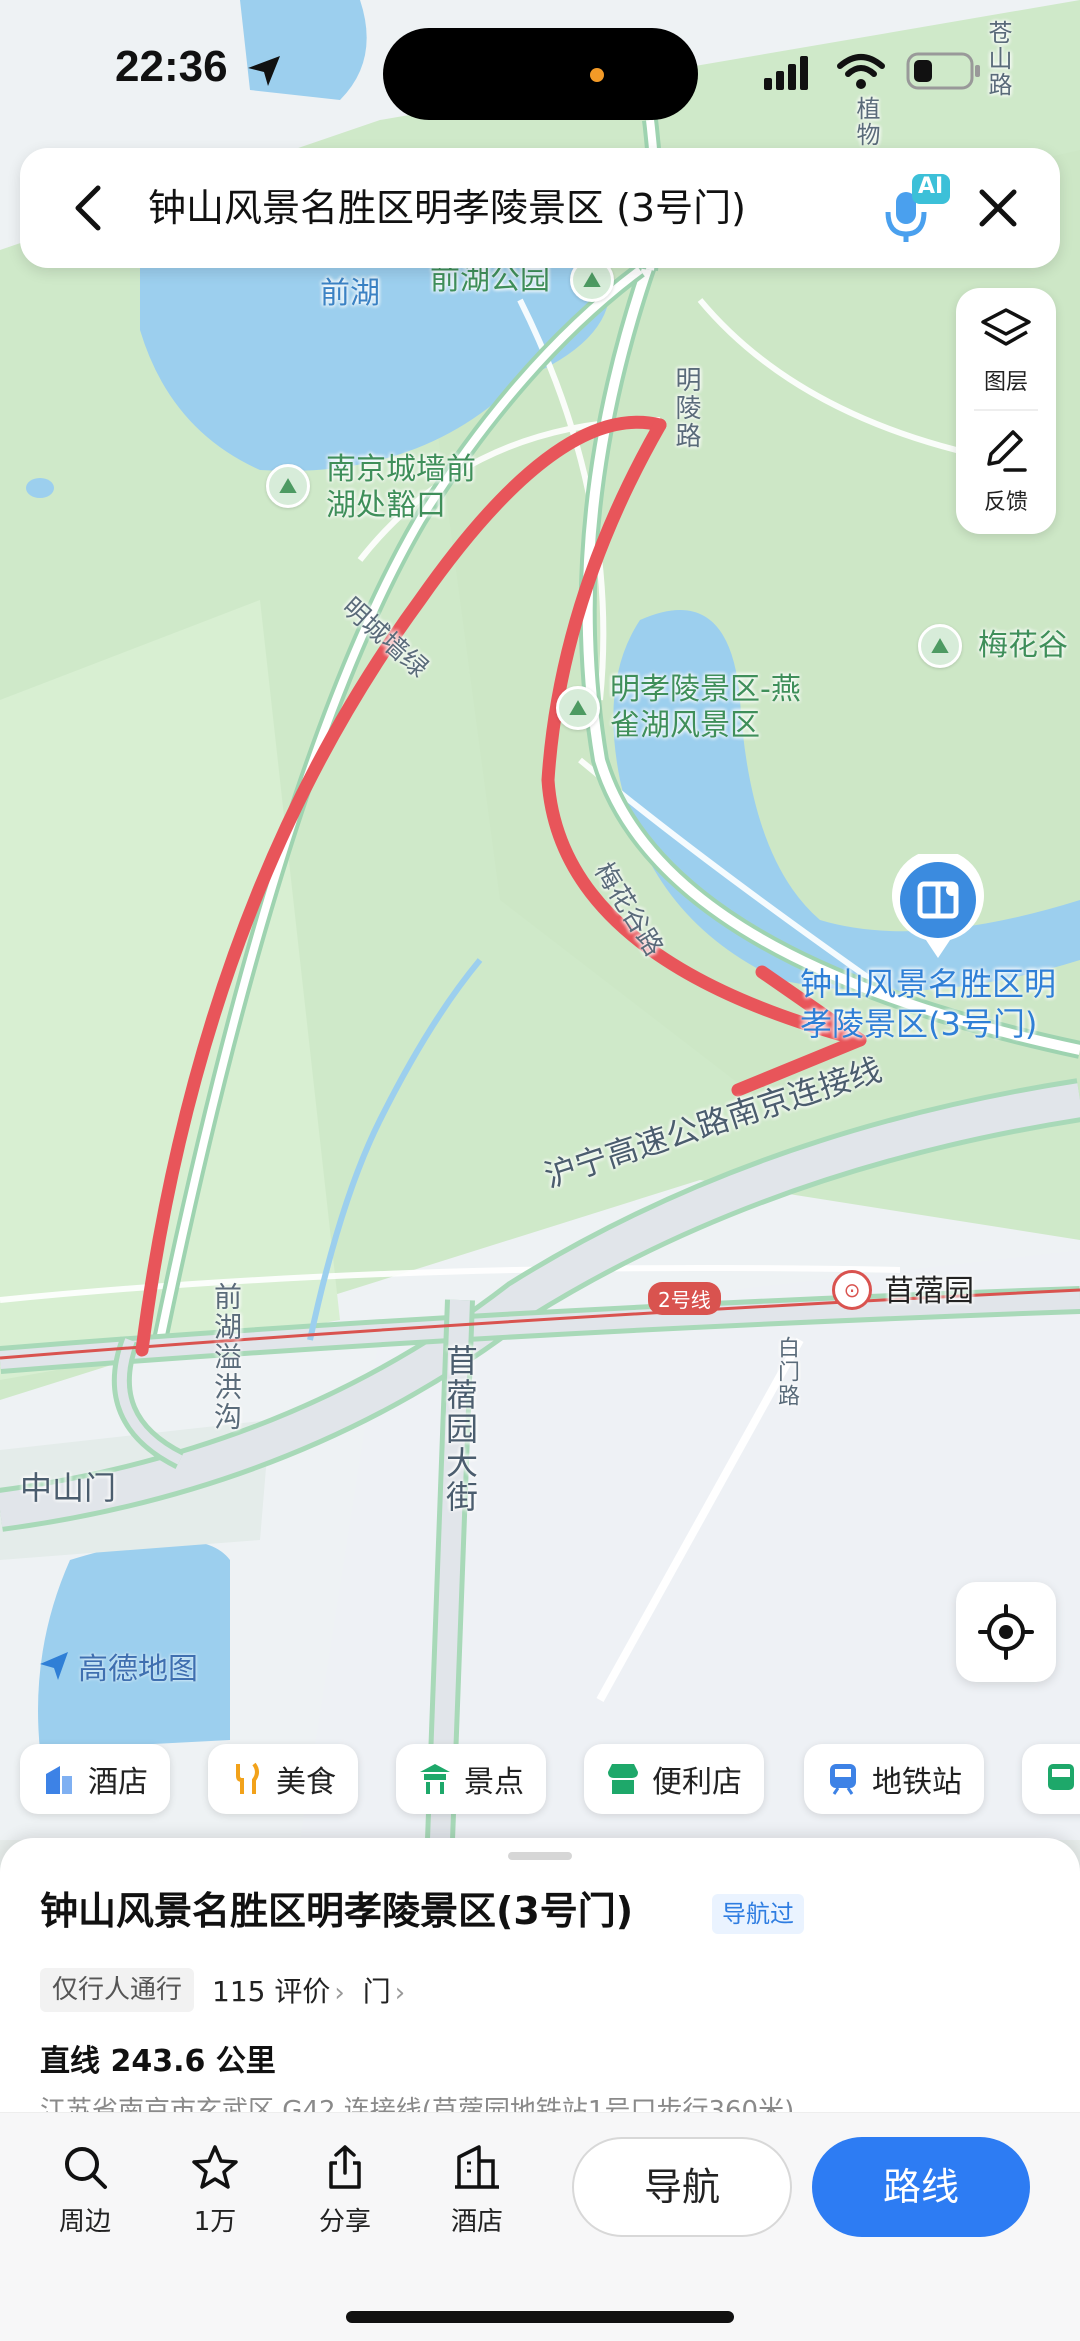 This screenshot has width=1080, height=2341. Describe the element at coordinates (84, 2222) in the screenshot. I see `nearby-label: 周边` at that location.